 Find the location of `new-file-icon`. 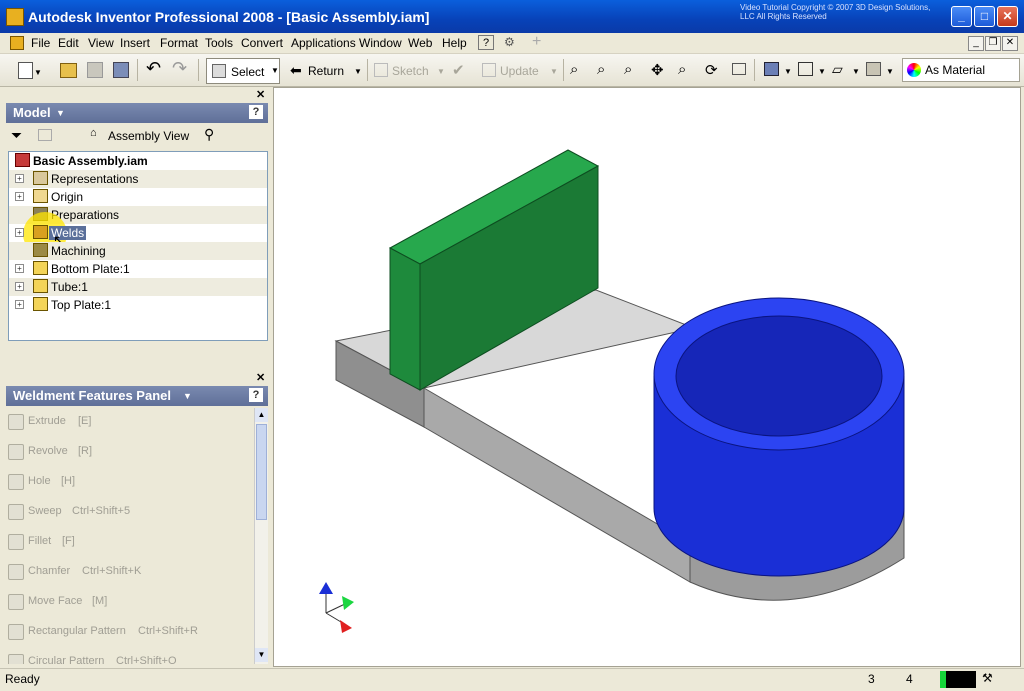

new-file-icon is located at coordinates (25, 70).